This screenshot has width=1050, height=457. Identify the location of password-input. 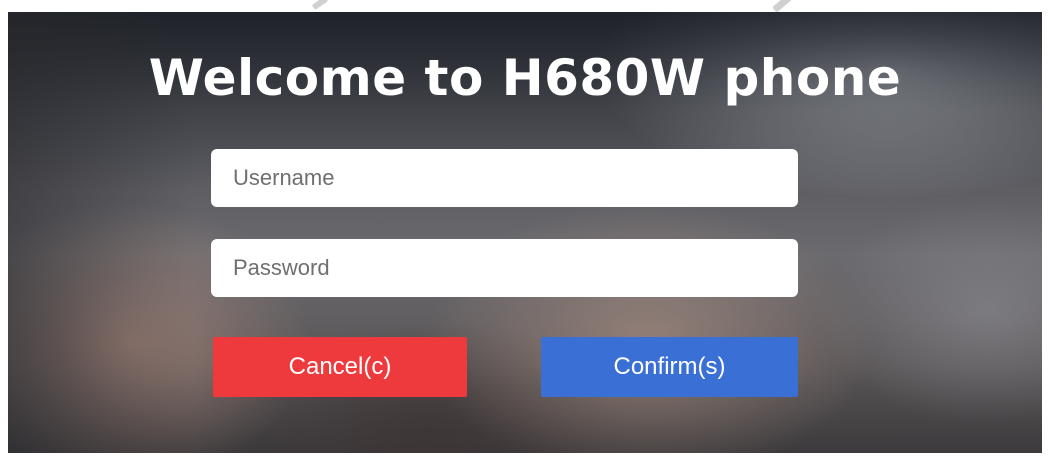
(504, 268).